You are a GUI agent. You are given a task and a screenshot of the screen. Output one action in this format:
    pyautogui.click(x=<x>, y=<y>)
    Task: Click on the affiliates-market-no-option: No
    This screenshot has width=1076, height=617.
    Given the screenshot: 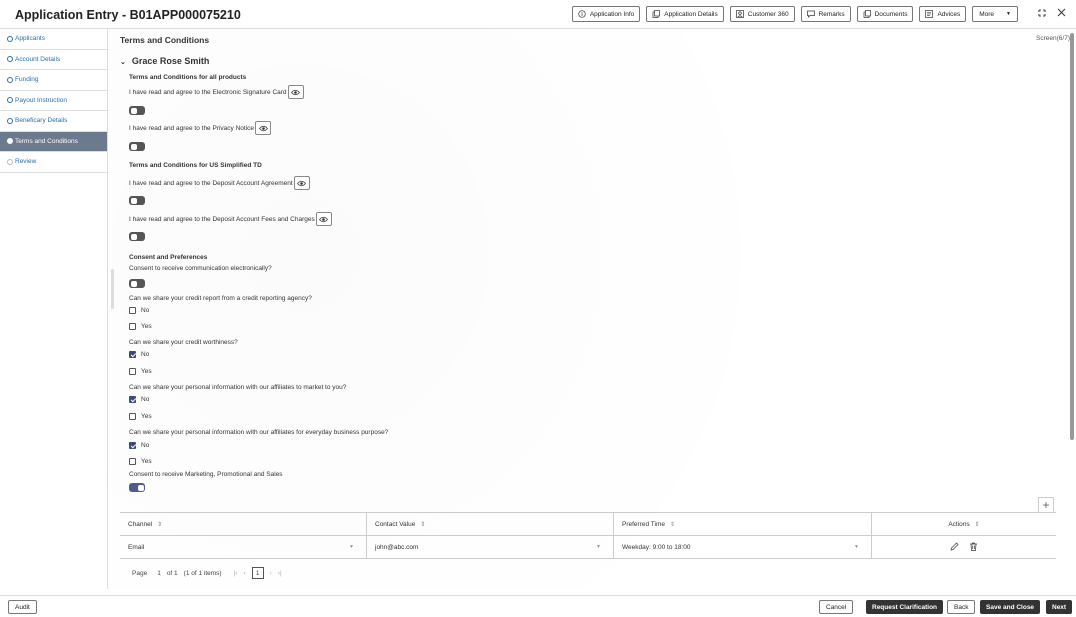 What is the action you would take?
    pyautogui.click(x=139, y=399)
    